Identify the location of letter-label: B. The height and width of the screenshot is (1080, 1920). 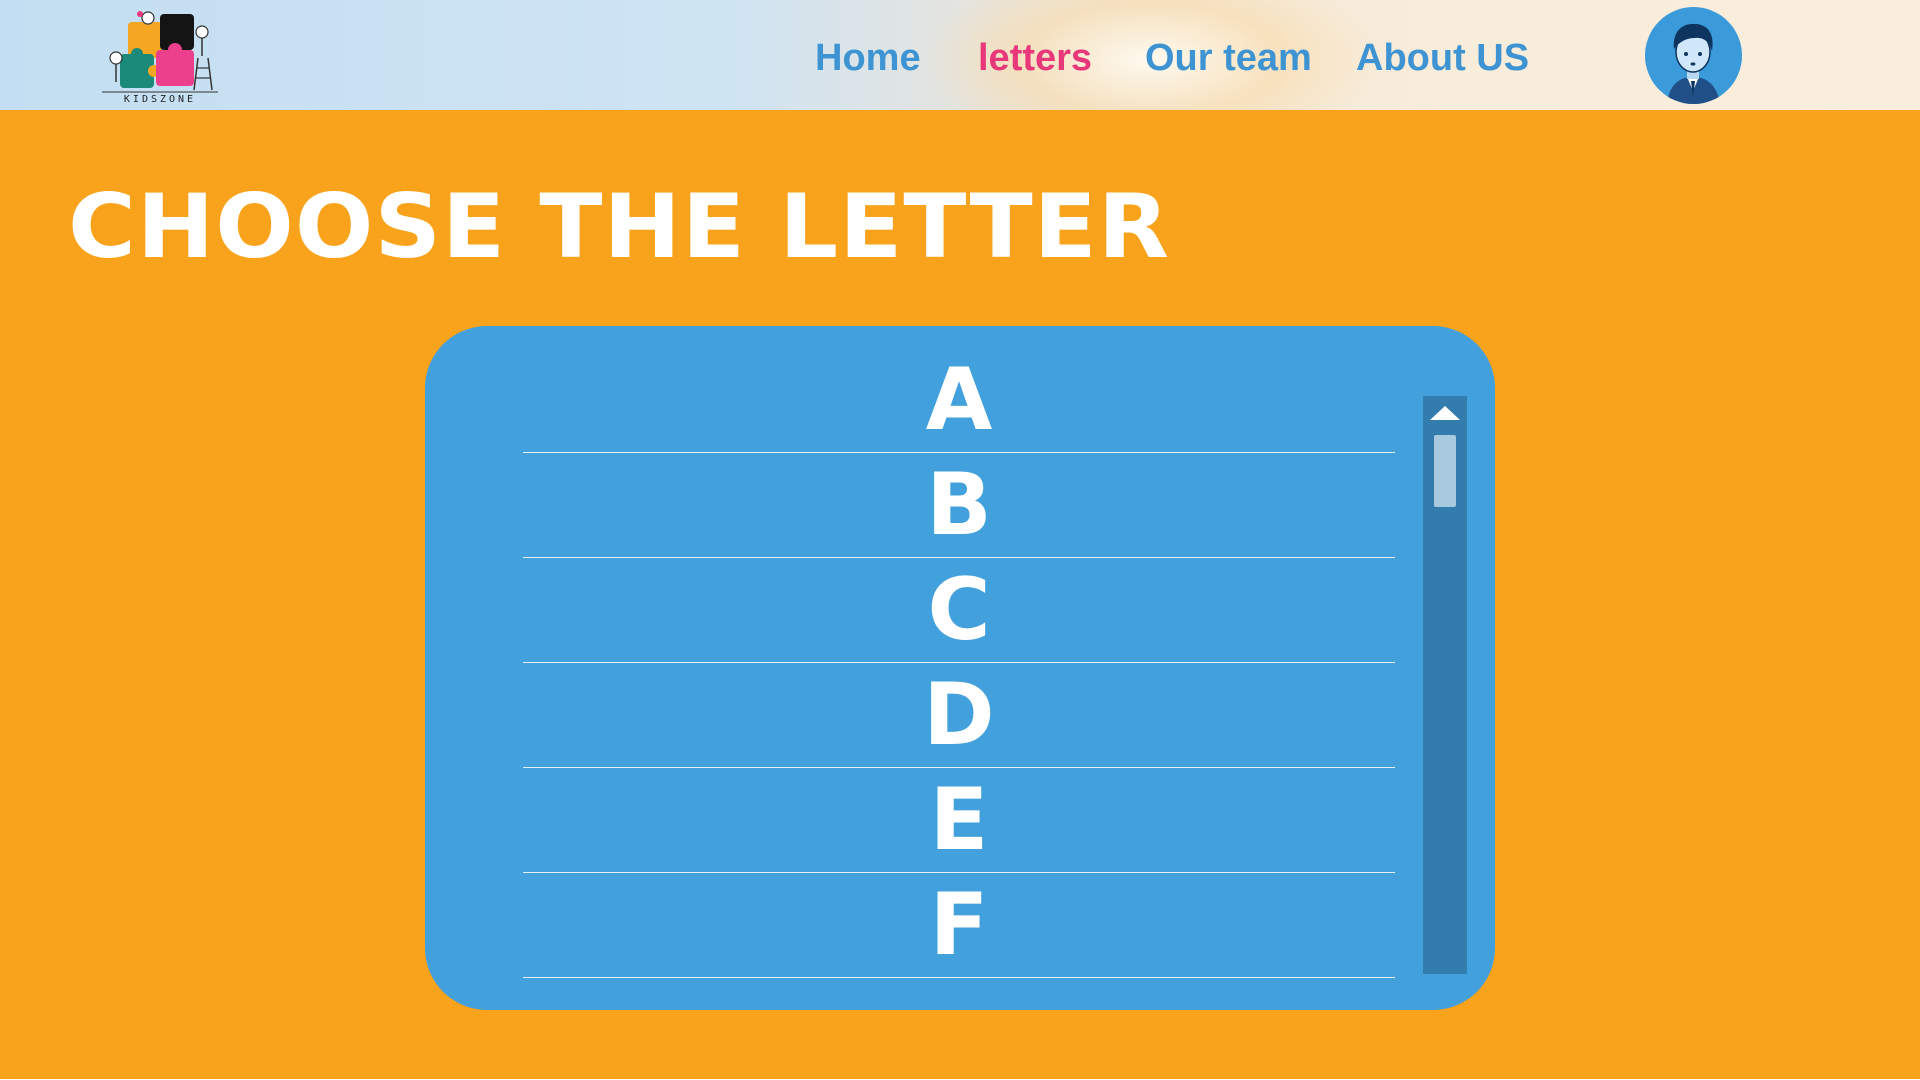
(959, 505).